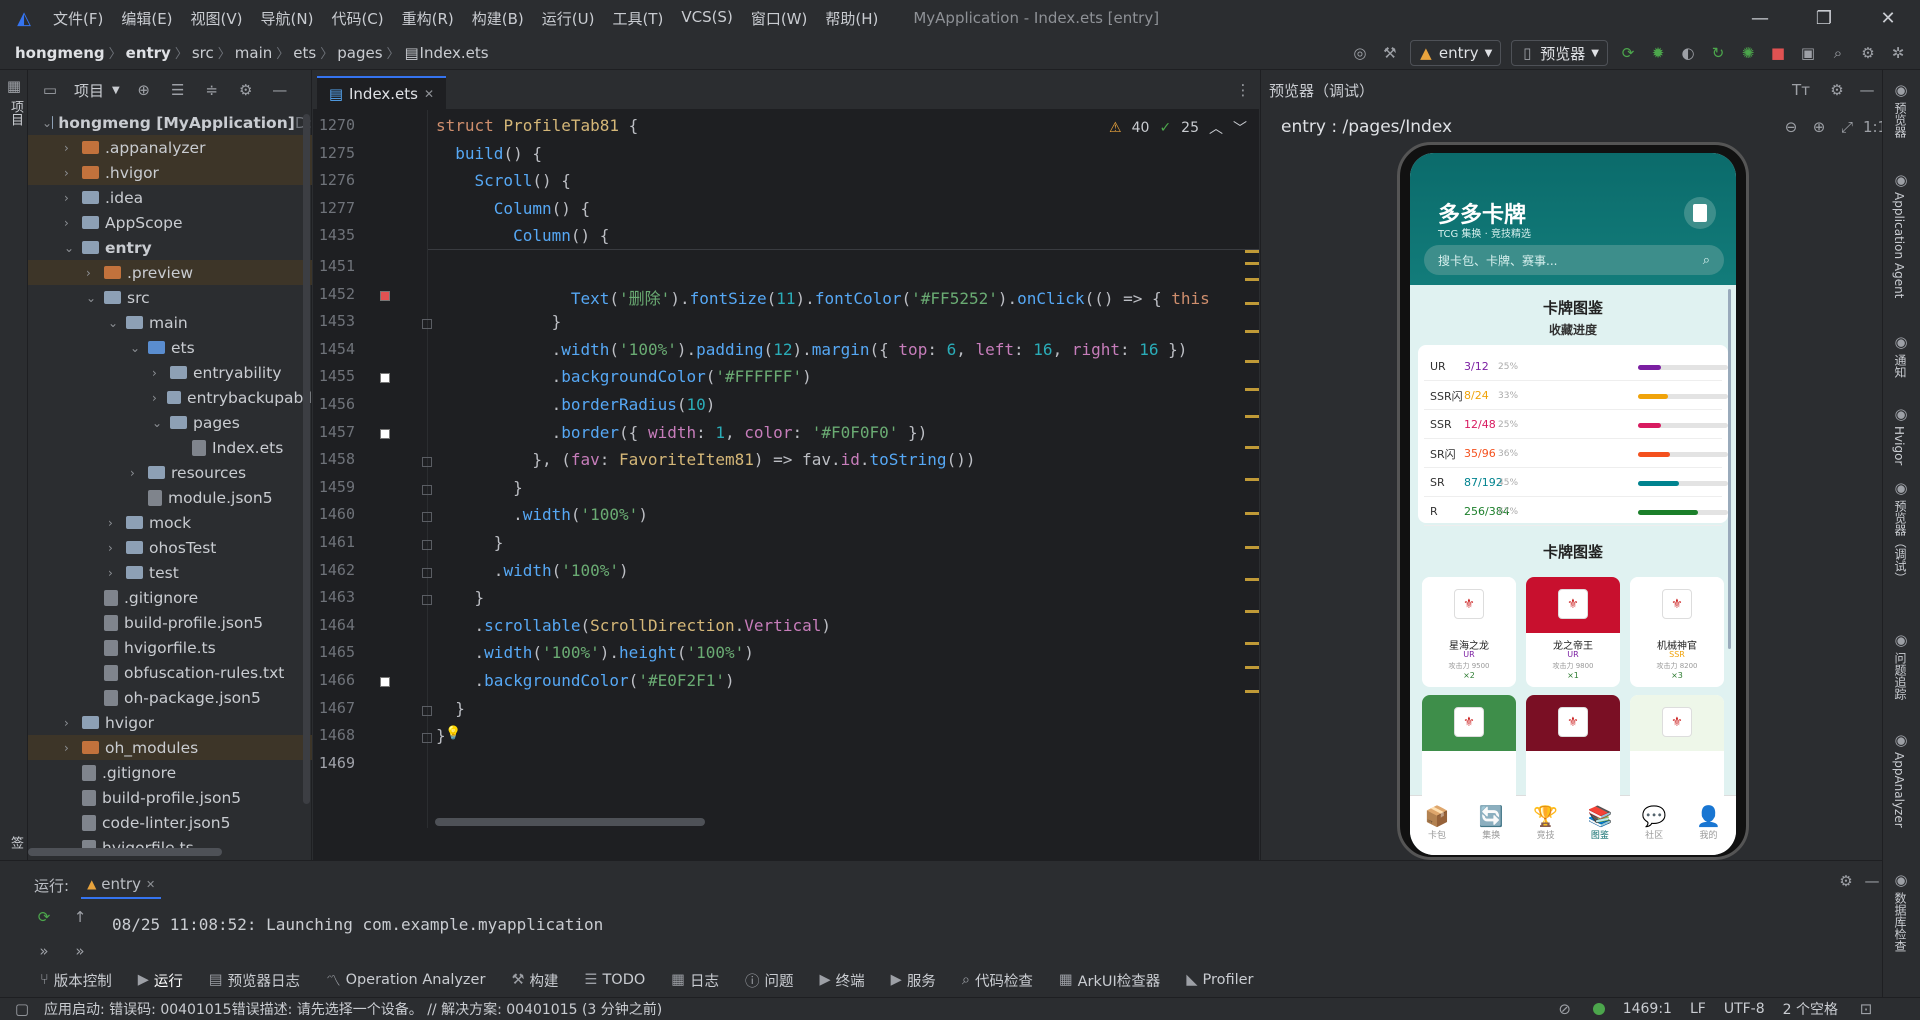 This screenshot has height=1020, width=1920. I want to click on tool-window-label: AppAnalyzer, so click(1899, 790).